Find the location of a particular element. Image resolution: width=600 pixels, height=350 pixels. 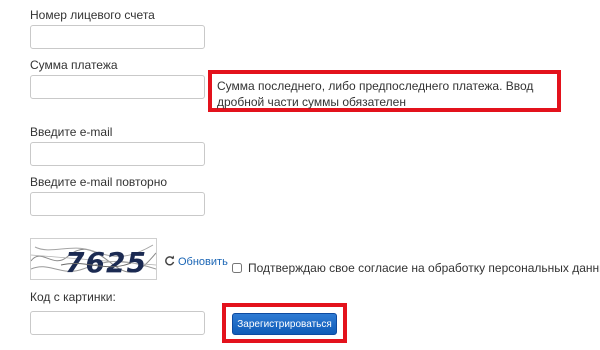

refresh-captcha-button: Обновить is located at coordinates (196, 262).